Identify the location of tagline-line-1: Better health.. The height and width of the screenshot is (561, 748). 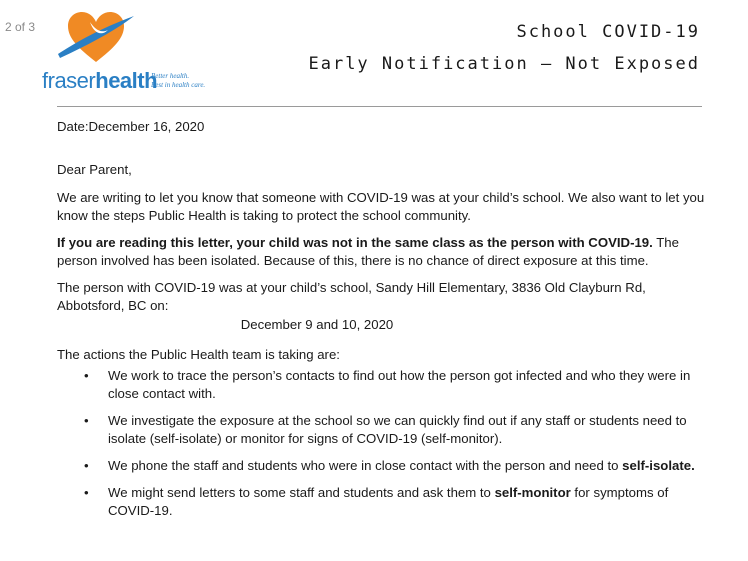
(170, 76).